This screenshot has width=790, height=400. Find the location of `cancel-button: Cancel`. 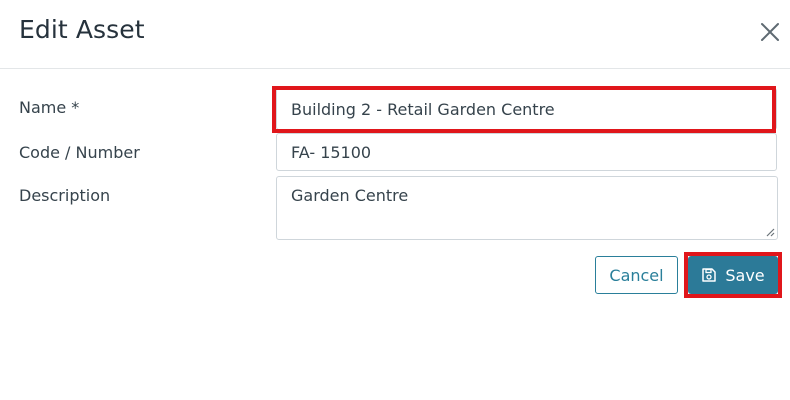

cancel-button: Cancel is located at coordinates (636, 275).